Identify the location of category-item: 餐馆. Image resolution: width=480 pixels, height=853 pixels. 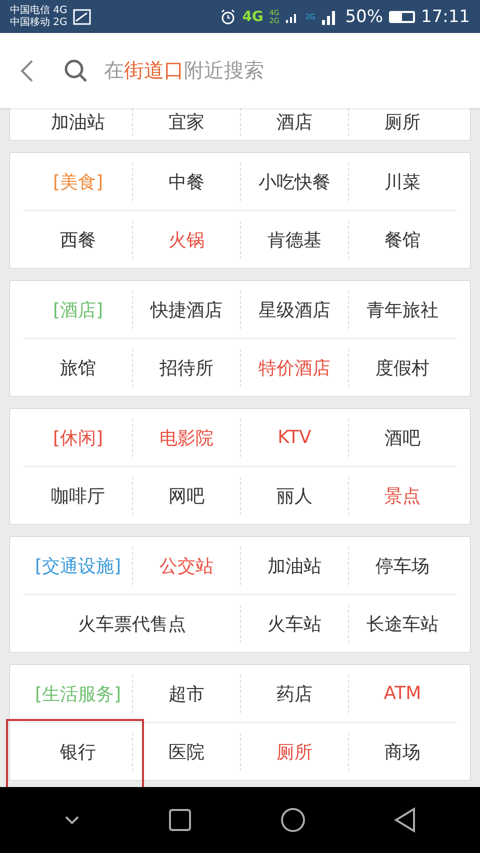
(402, 240).